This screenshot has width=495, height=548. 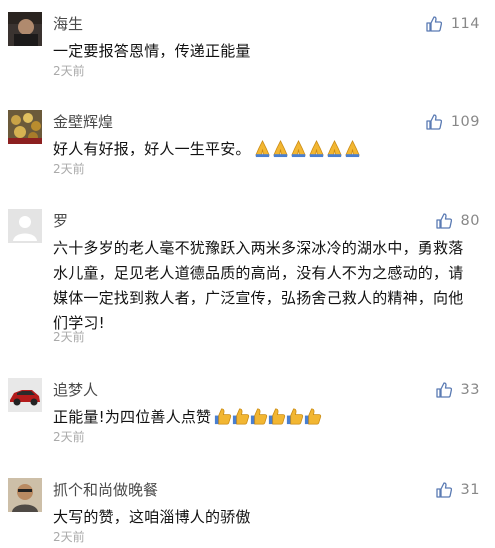 What do you see at coordinates (457, 490) in the screenshot?
I see `like-button: 31` at bounding box center [457, 490].